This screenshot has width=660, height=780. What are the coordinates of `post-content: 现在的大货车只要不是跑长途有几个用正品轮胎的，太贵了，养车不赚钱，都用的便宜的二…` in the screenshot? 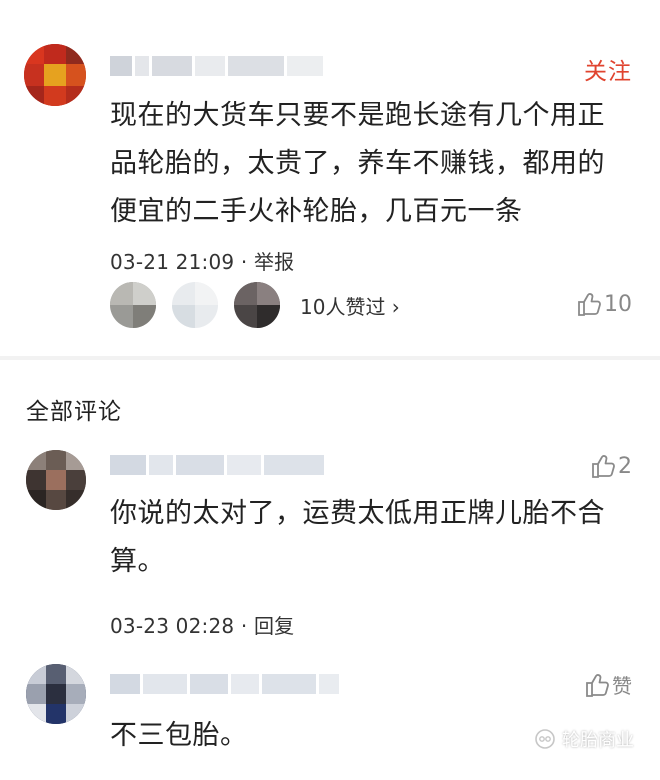 It's located at (357, 163).